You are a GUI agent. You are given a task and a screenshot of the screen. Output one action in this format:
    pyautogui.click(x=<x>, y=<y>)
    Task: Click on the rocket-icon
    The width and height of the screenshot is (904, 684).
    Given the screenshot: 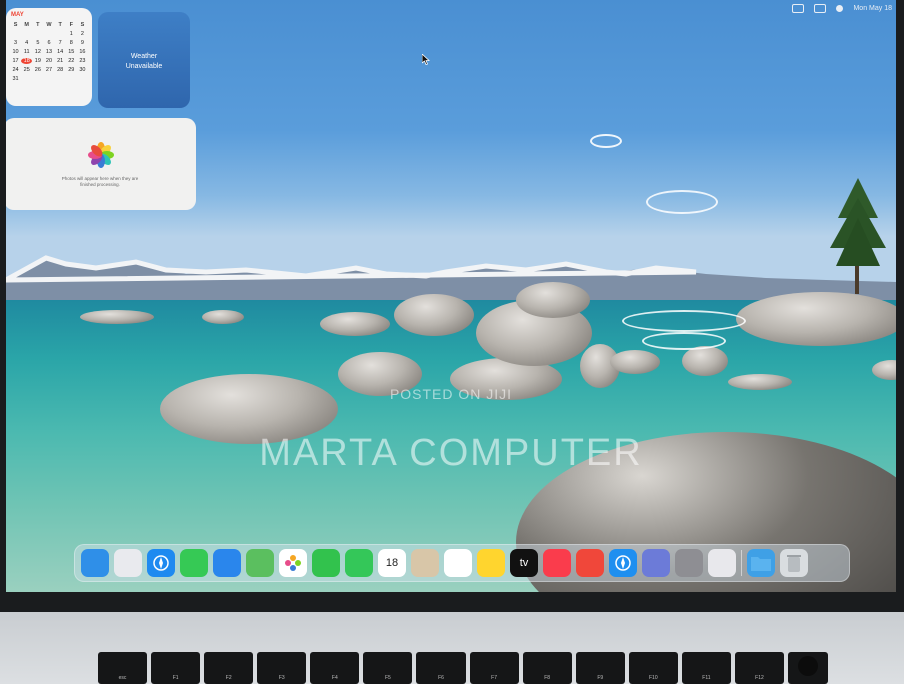 What is the action you would take?
    pyautogui.click(x=590, y=563)
    